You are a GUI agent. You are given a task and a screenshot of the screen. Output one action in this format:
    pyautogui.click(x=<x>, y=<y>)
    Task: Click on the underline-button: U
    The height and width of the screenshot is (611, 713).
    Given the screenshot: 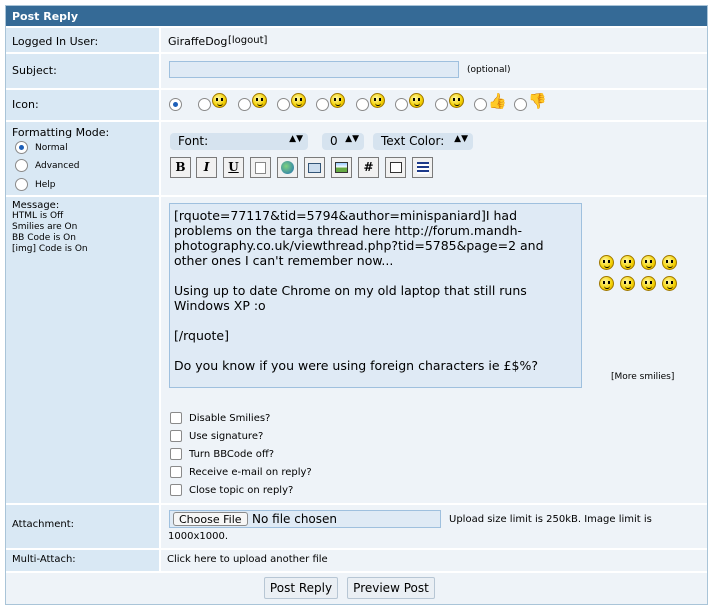 What is the action you would take?
    pyautogui.click(x=233, y=167)
    